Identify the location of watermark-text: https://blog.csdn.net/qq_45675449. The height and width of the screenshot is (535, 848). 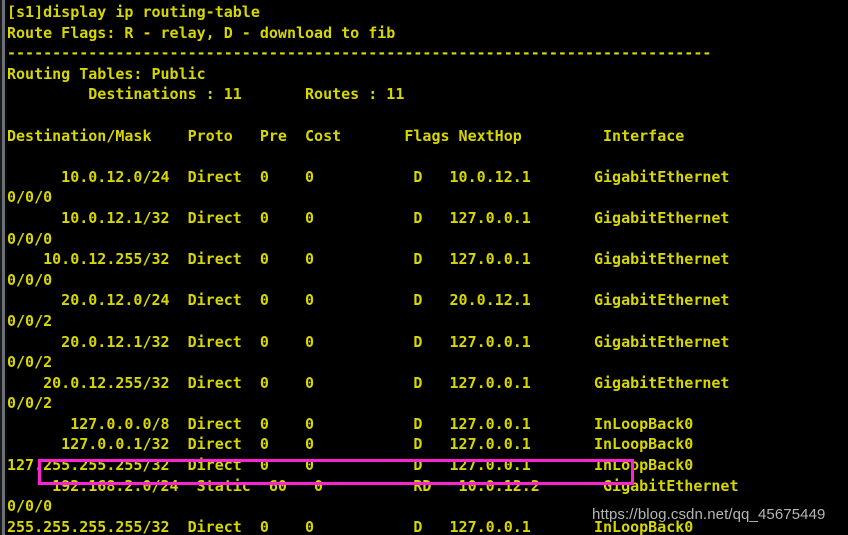
(709, 514).